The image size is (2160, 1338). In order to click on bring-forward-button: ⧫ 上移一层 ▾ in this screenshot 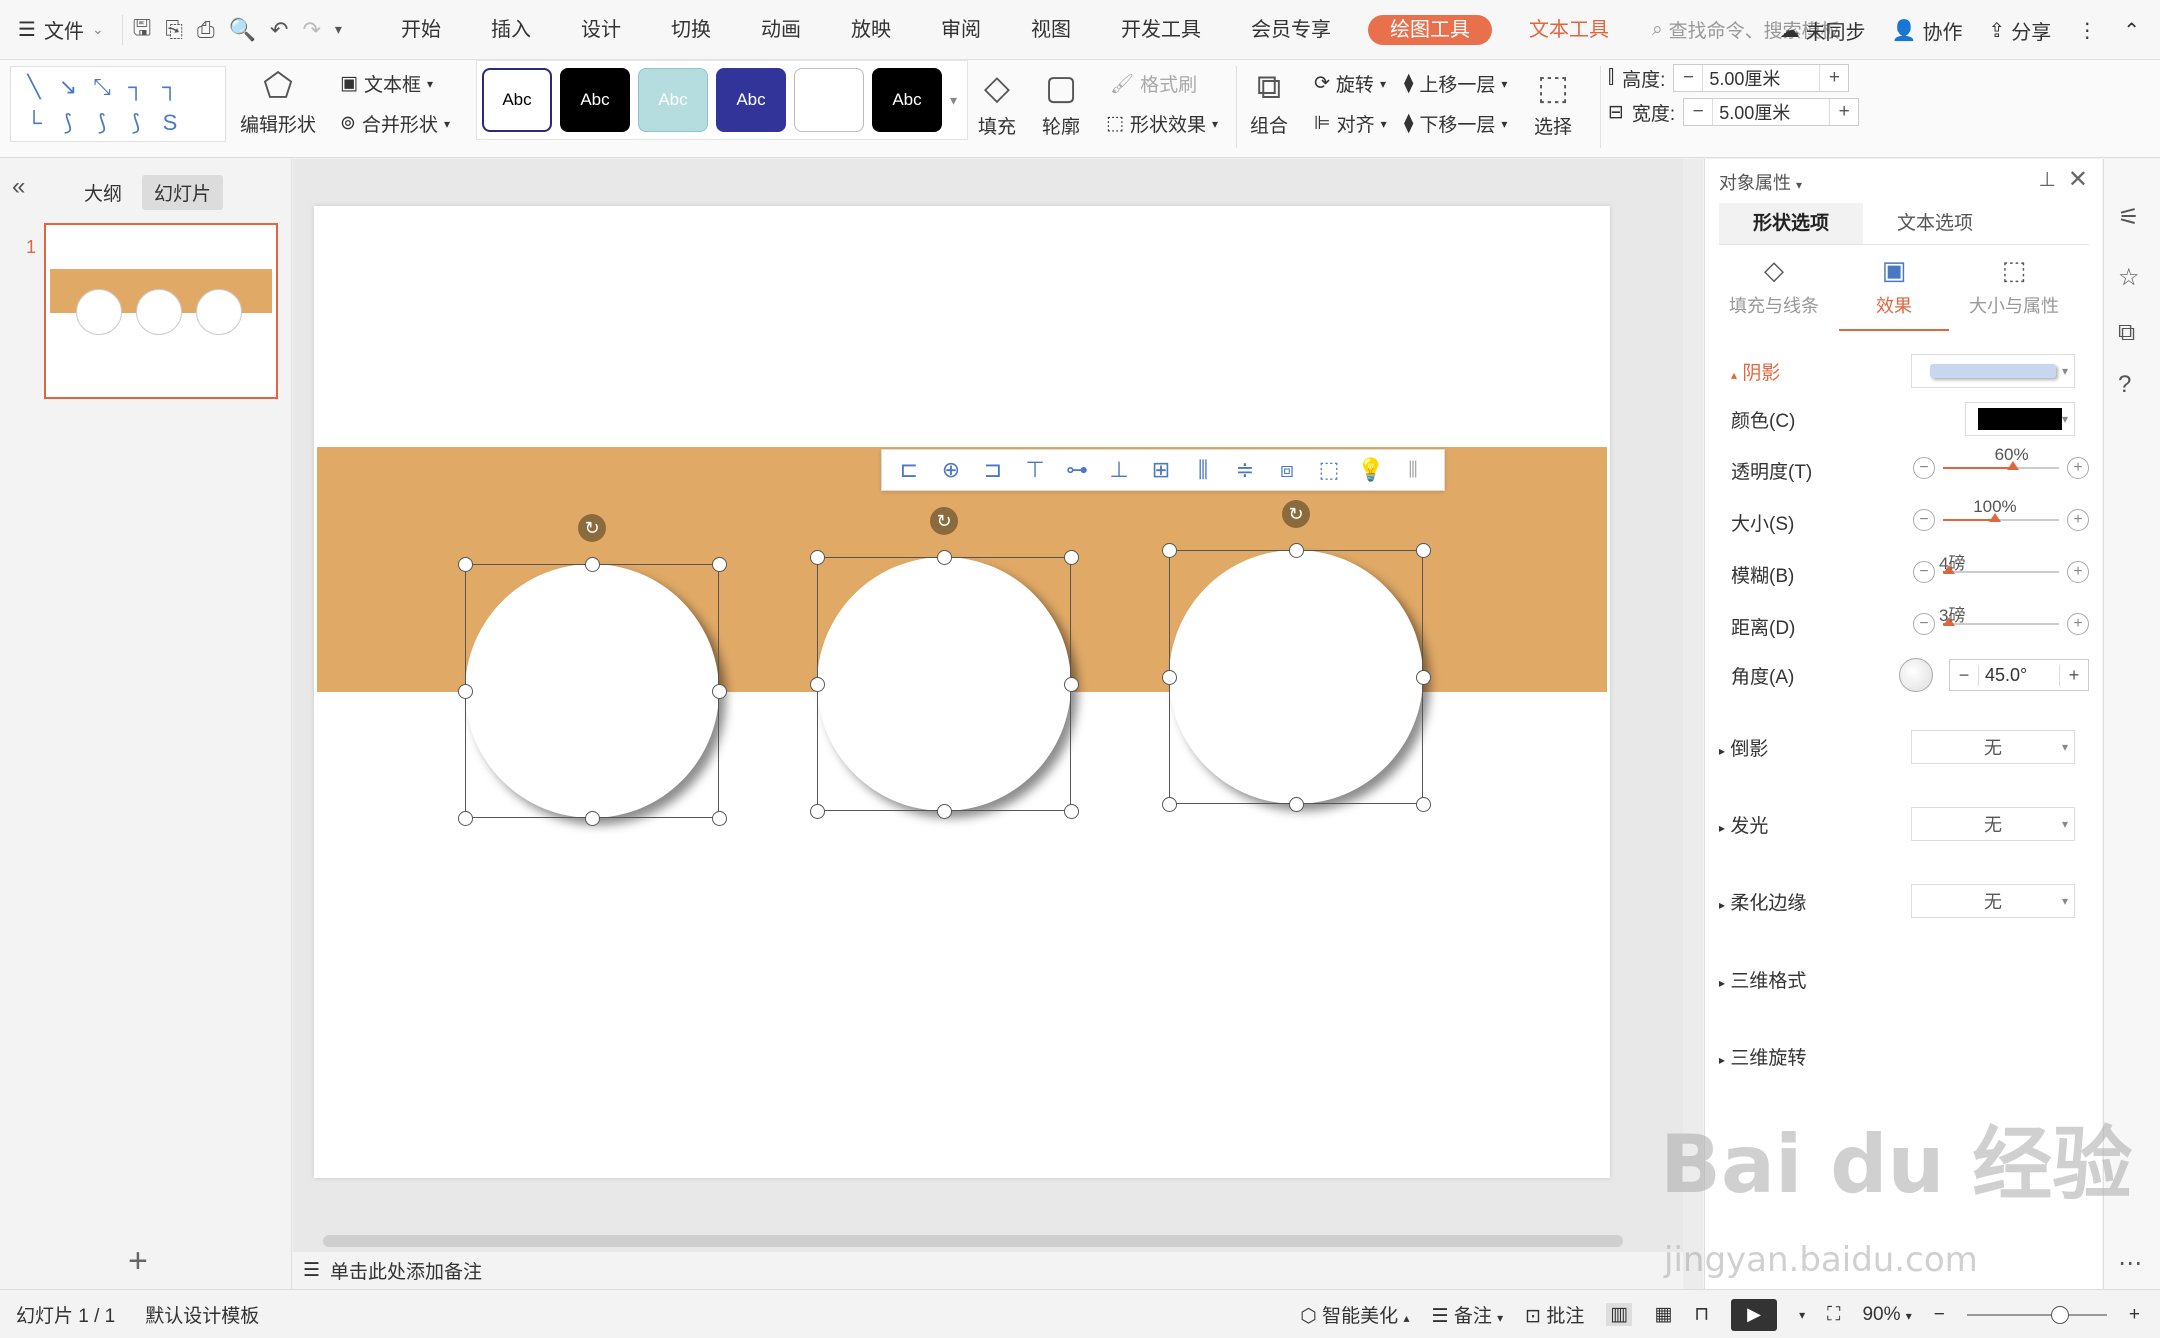, I will do `click(1455, 83)`.